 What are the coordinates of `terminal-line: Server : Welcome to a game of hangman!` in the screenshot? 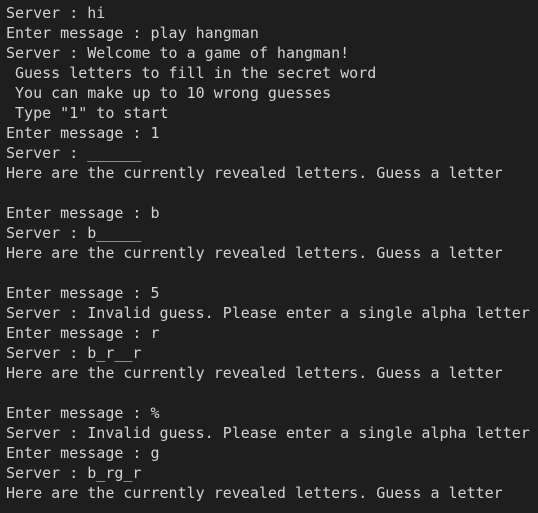 It's located at (178, 53).